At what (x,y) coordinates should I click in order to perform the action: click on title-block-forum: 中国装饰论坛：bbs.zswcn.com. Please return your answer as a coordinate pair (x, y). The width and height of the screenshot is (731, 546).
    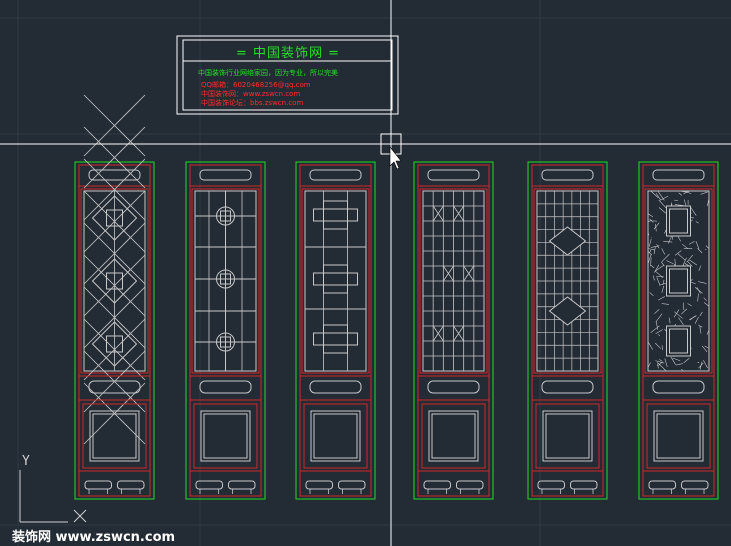
    Looking at the image, I should click on (252, 103).